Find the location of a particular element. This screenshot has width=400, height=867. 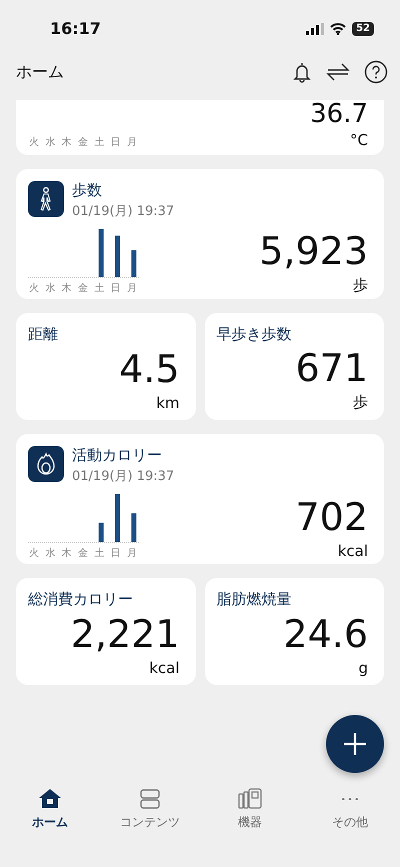

stacked-panels-icon is located at coordinates (150, 799).